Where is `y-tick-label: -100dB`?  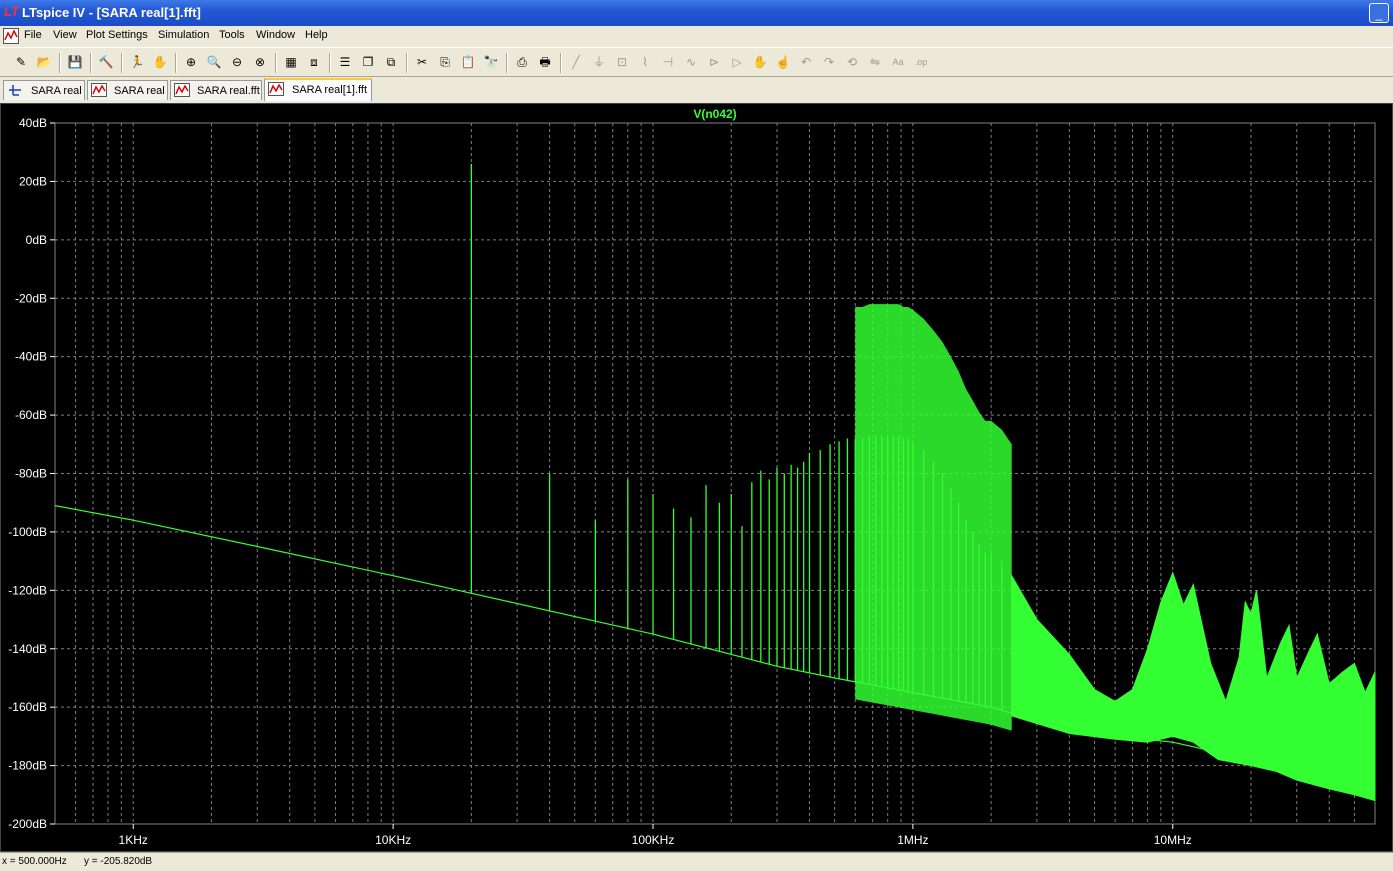 y-tick-label: -100dB is located at coordinates (27, 532).